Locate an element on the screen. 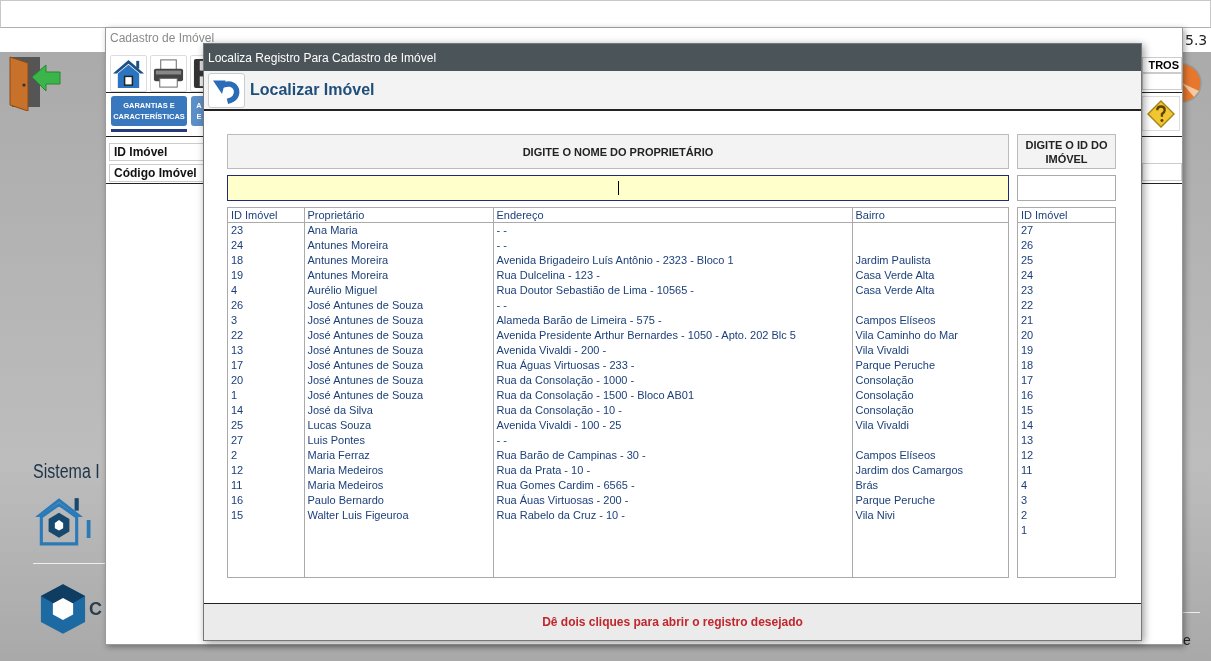 This screenshot has width=1211, height=661. table-cell: Rua Áuas Virtuosas - 200 - is located at coordinates (672, 500).